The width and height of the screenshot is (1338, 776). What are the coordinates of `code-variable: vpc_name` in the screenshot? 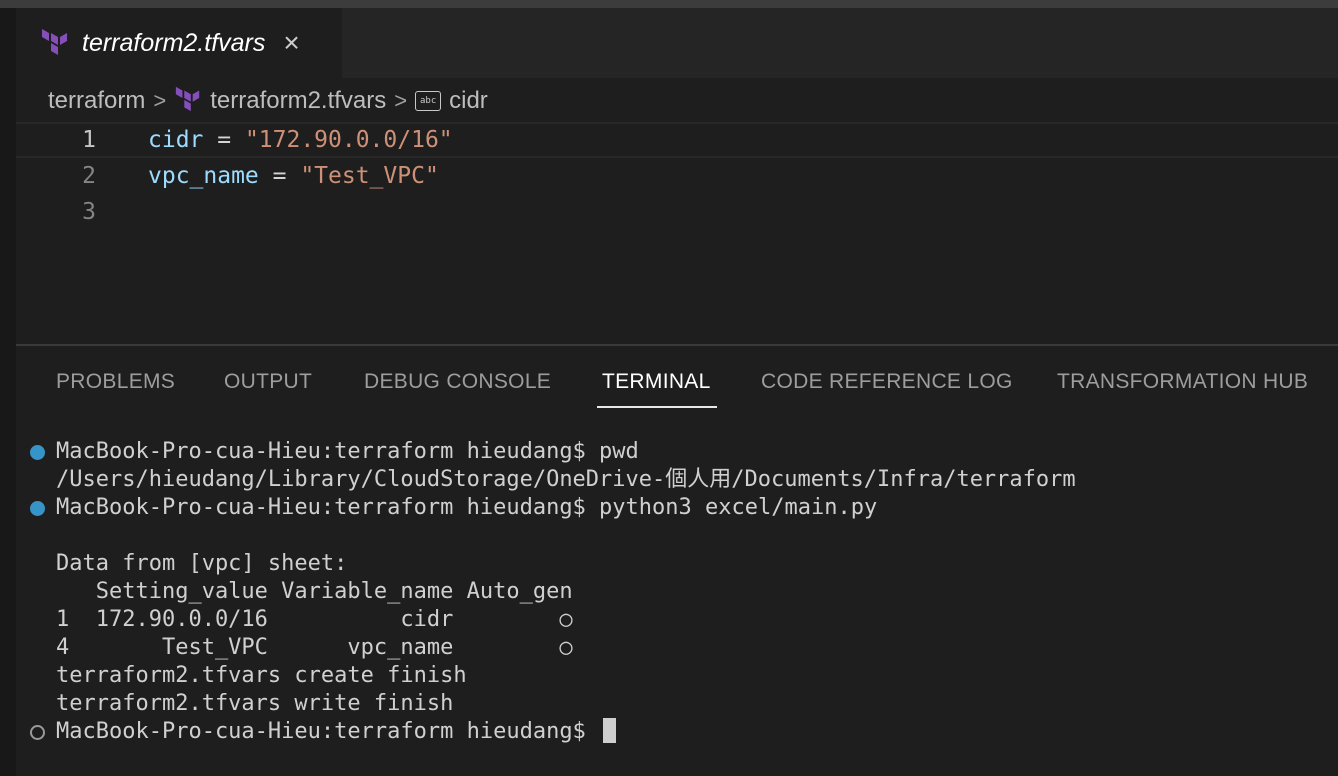 It's located at (203, 176).